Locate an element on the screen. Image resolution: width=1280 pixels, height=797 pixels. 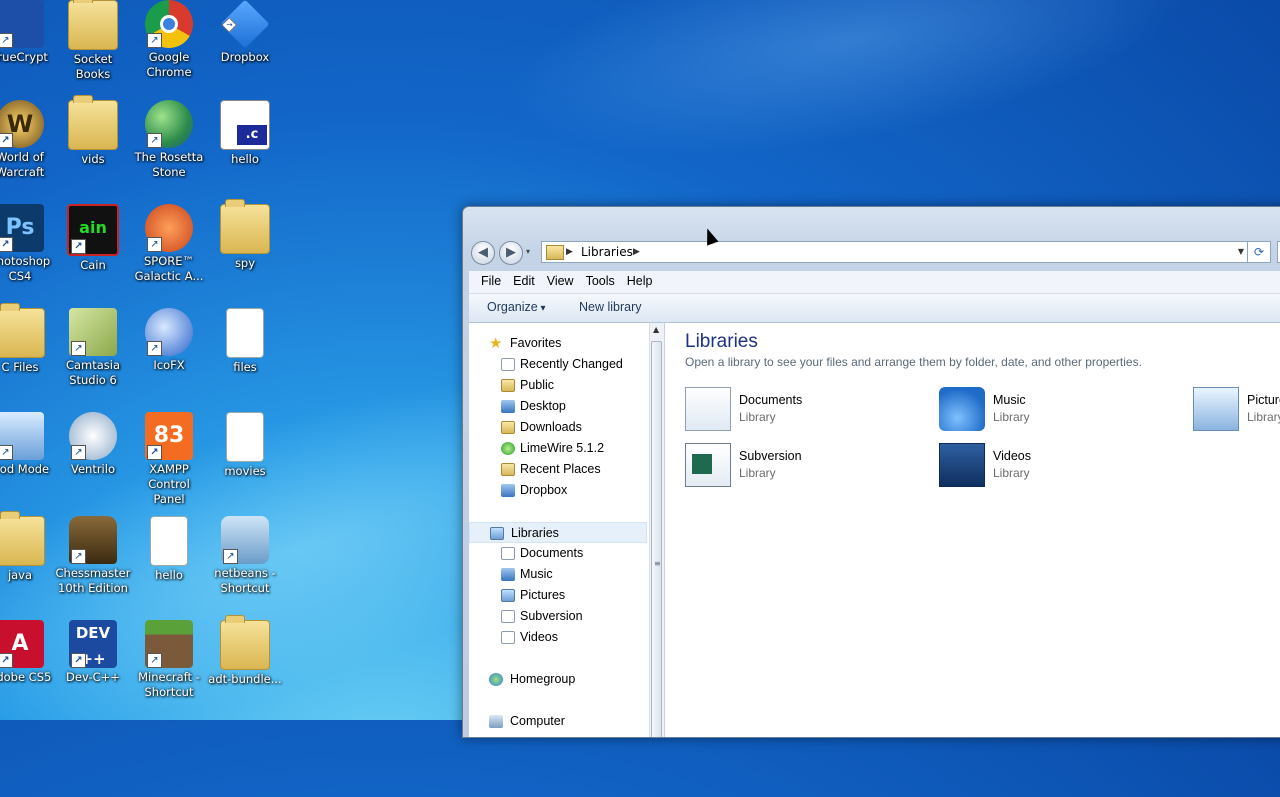
library-tile-pictures: Pictures Library is located at coordinates (1236, 410).